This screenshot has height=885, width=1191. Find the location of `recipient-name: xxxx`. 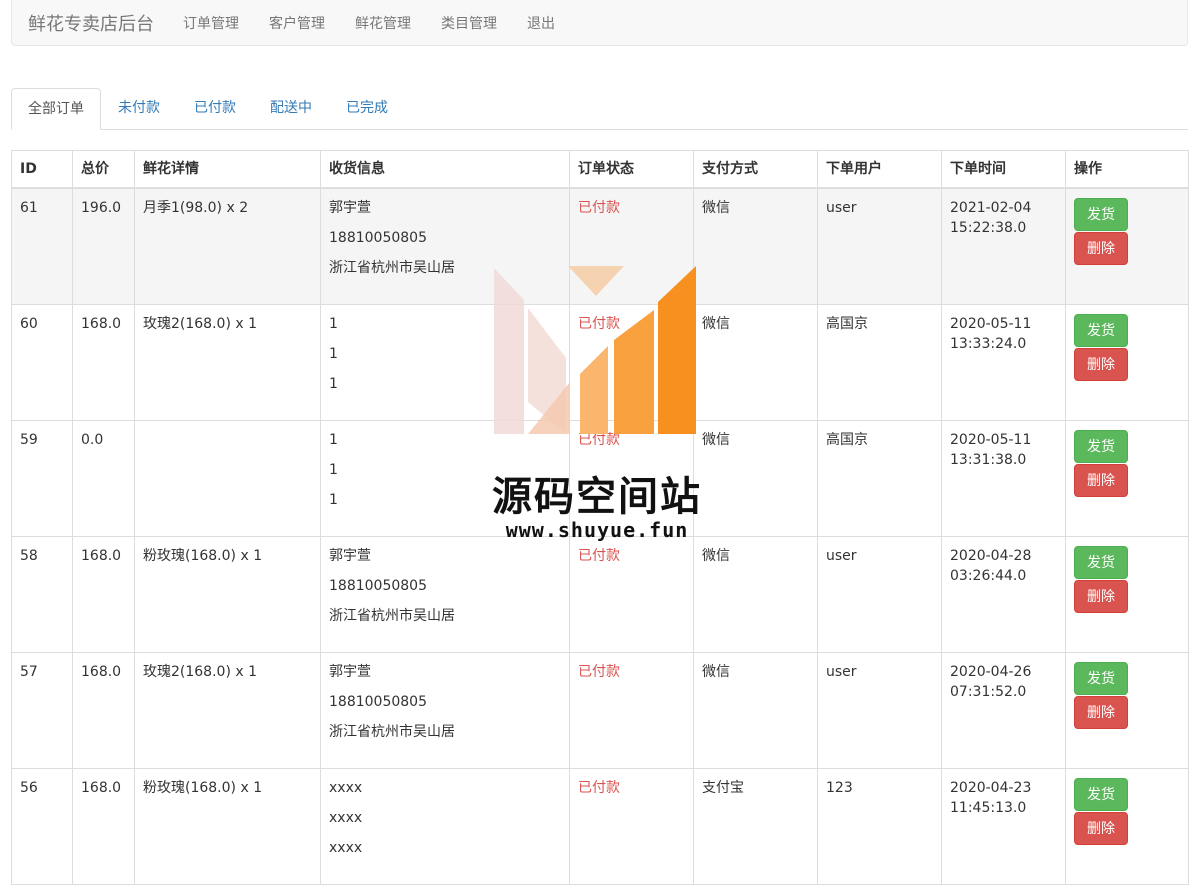

recipient-name: xxxx is located at coordinates (346, 788).